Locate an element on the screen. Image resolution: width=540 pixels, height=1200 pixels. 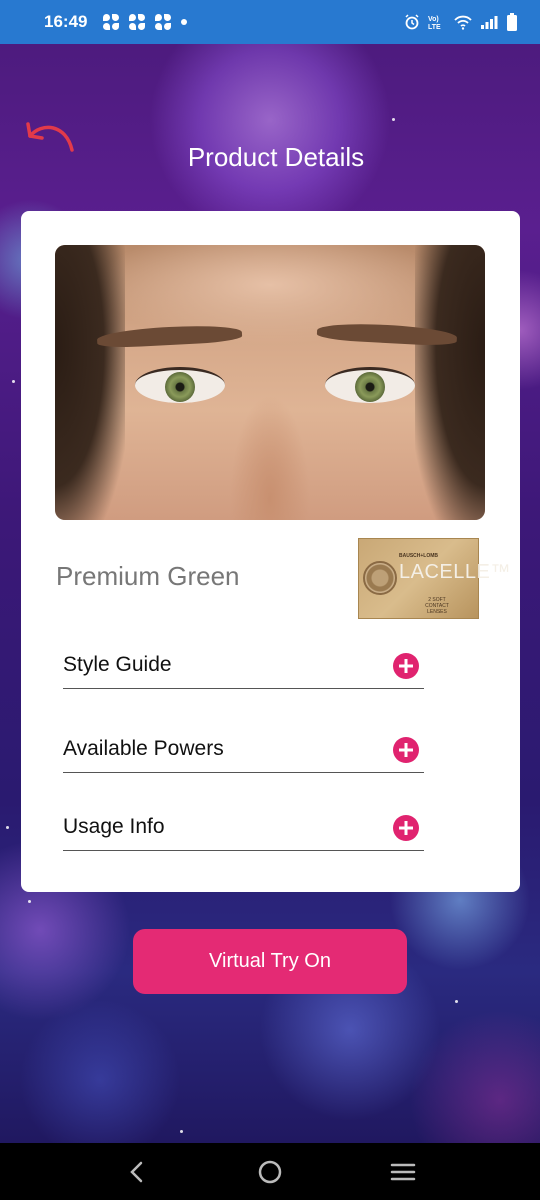
volte-icon: Vo) LTE is located at coordinates (437, 22).